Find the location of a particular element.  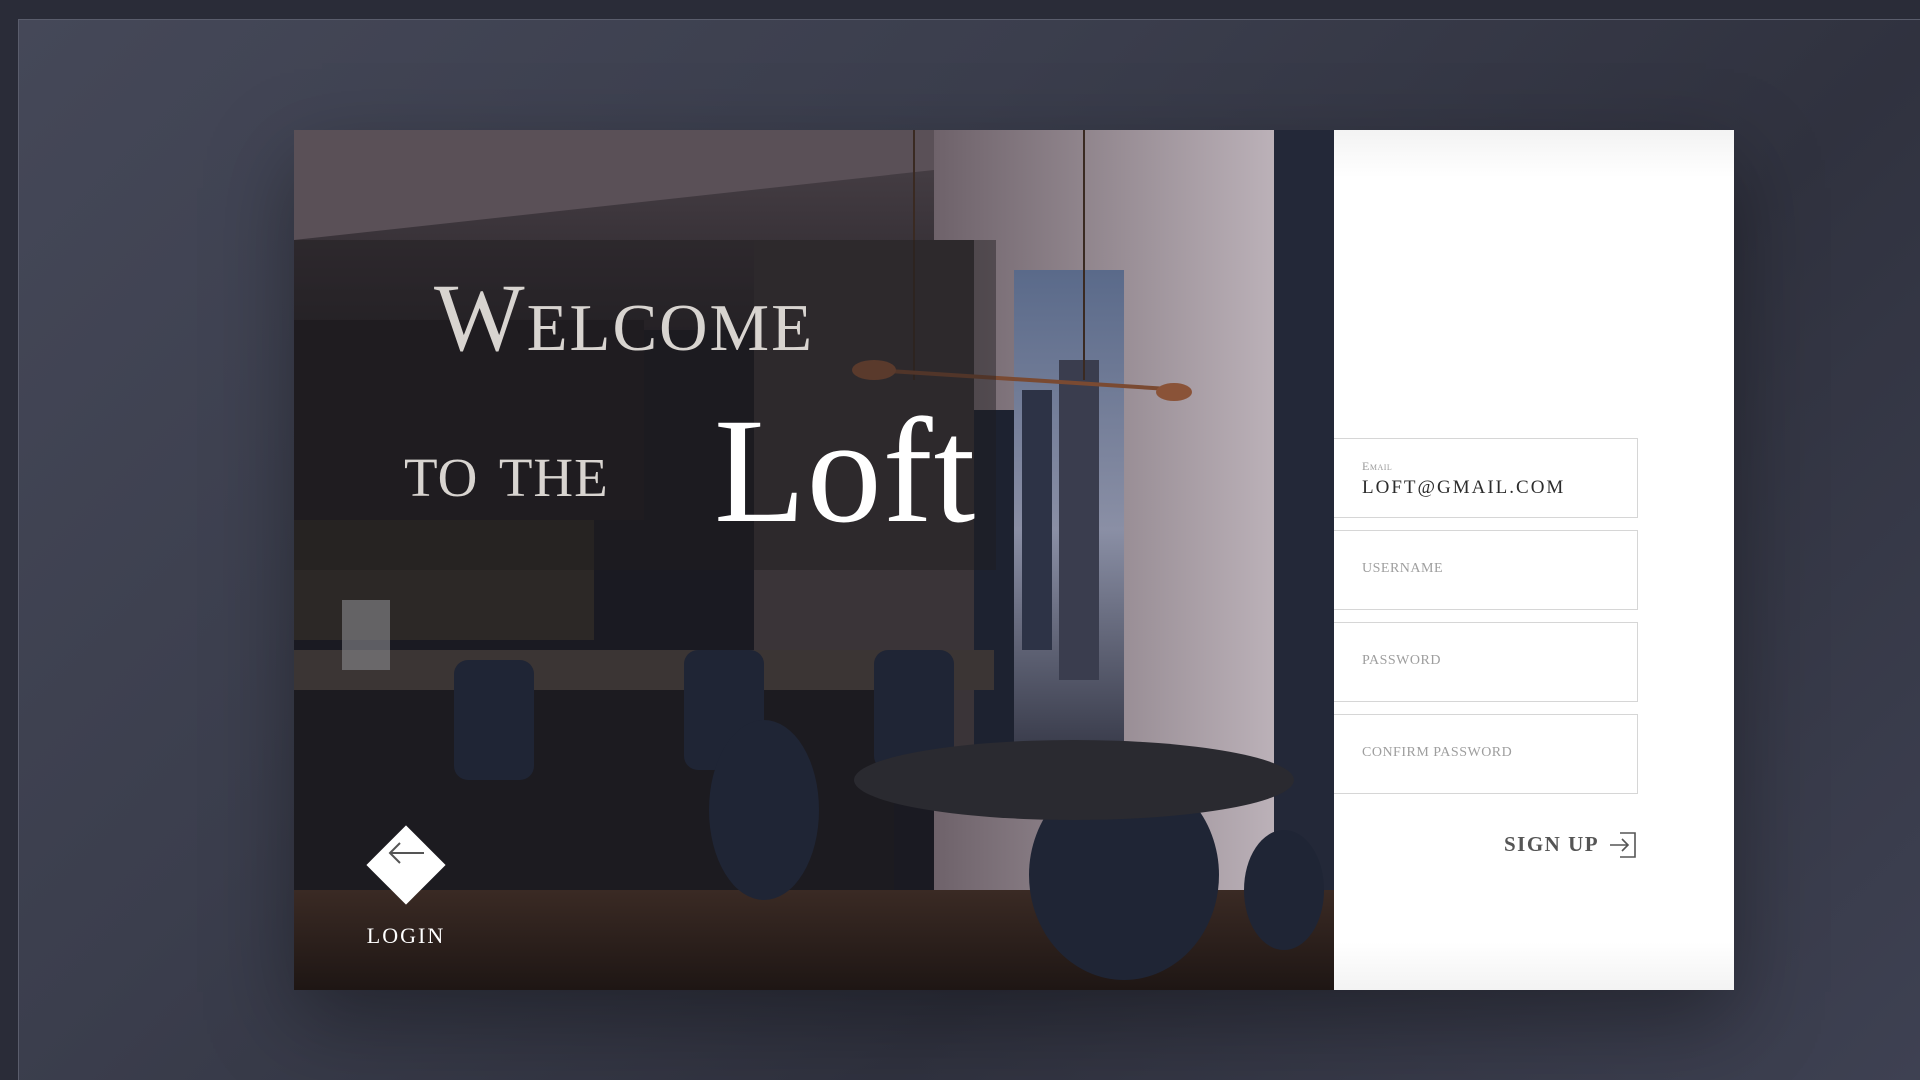

email-label: Email is located at coordinates (1377, 466).